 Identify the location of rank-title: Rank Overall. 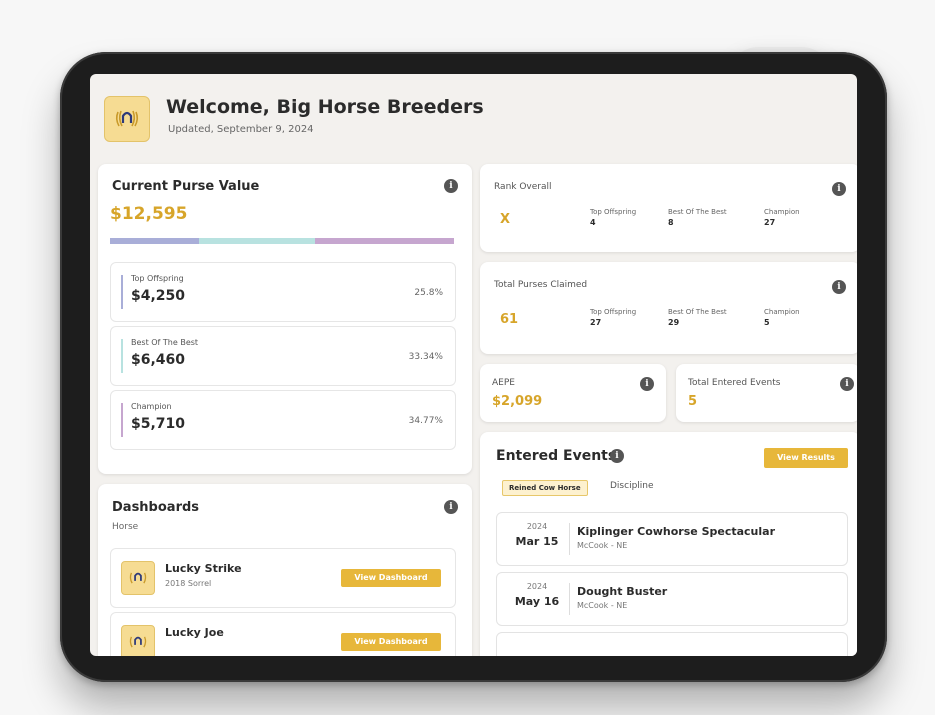
(523, 187).